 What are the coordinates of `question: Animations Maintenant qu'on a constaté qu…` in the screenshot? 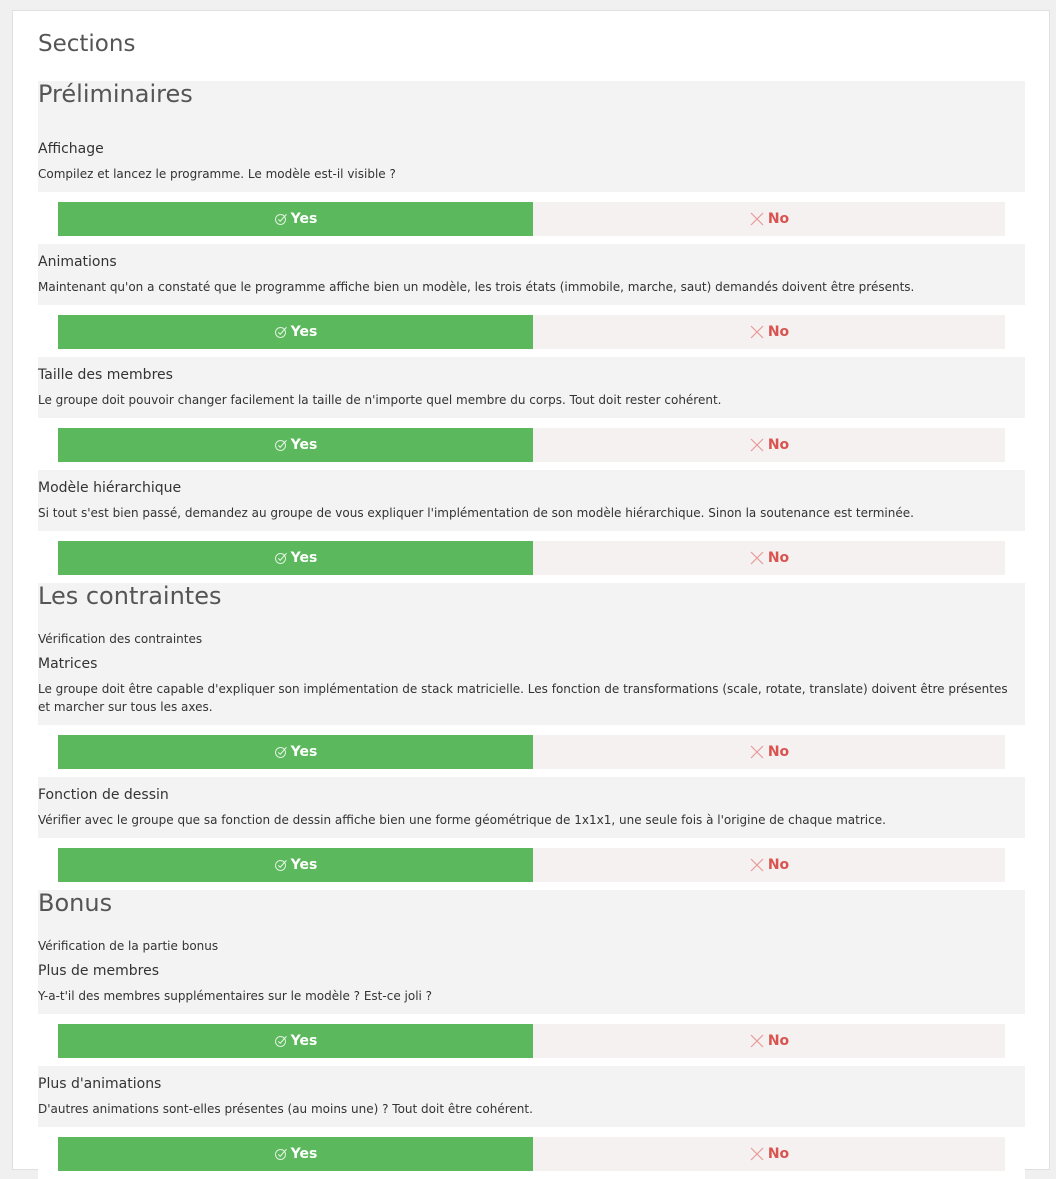 It's located at (531, 300).